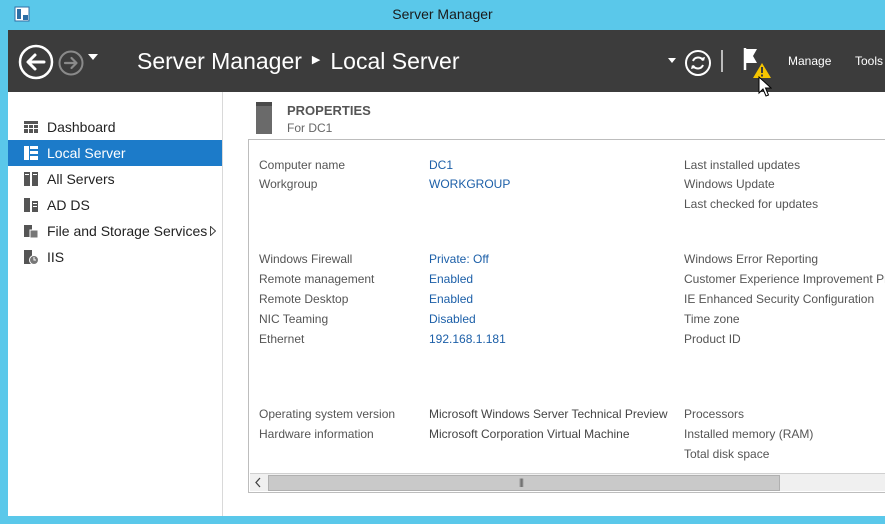  Describe the element at coordinates (306, 259) in the screenshot. I see `windows-firewall-label: Windows Firewall` at that location.